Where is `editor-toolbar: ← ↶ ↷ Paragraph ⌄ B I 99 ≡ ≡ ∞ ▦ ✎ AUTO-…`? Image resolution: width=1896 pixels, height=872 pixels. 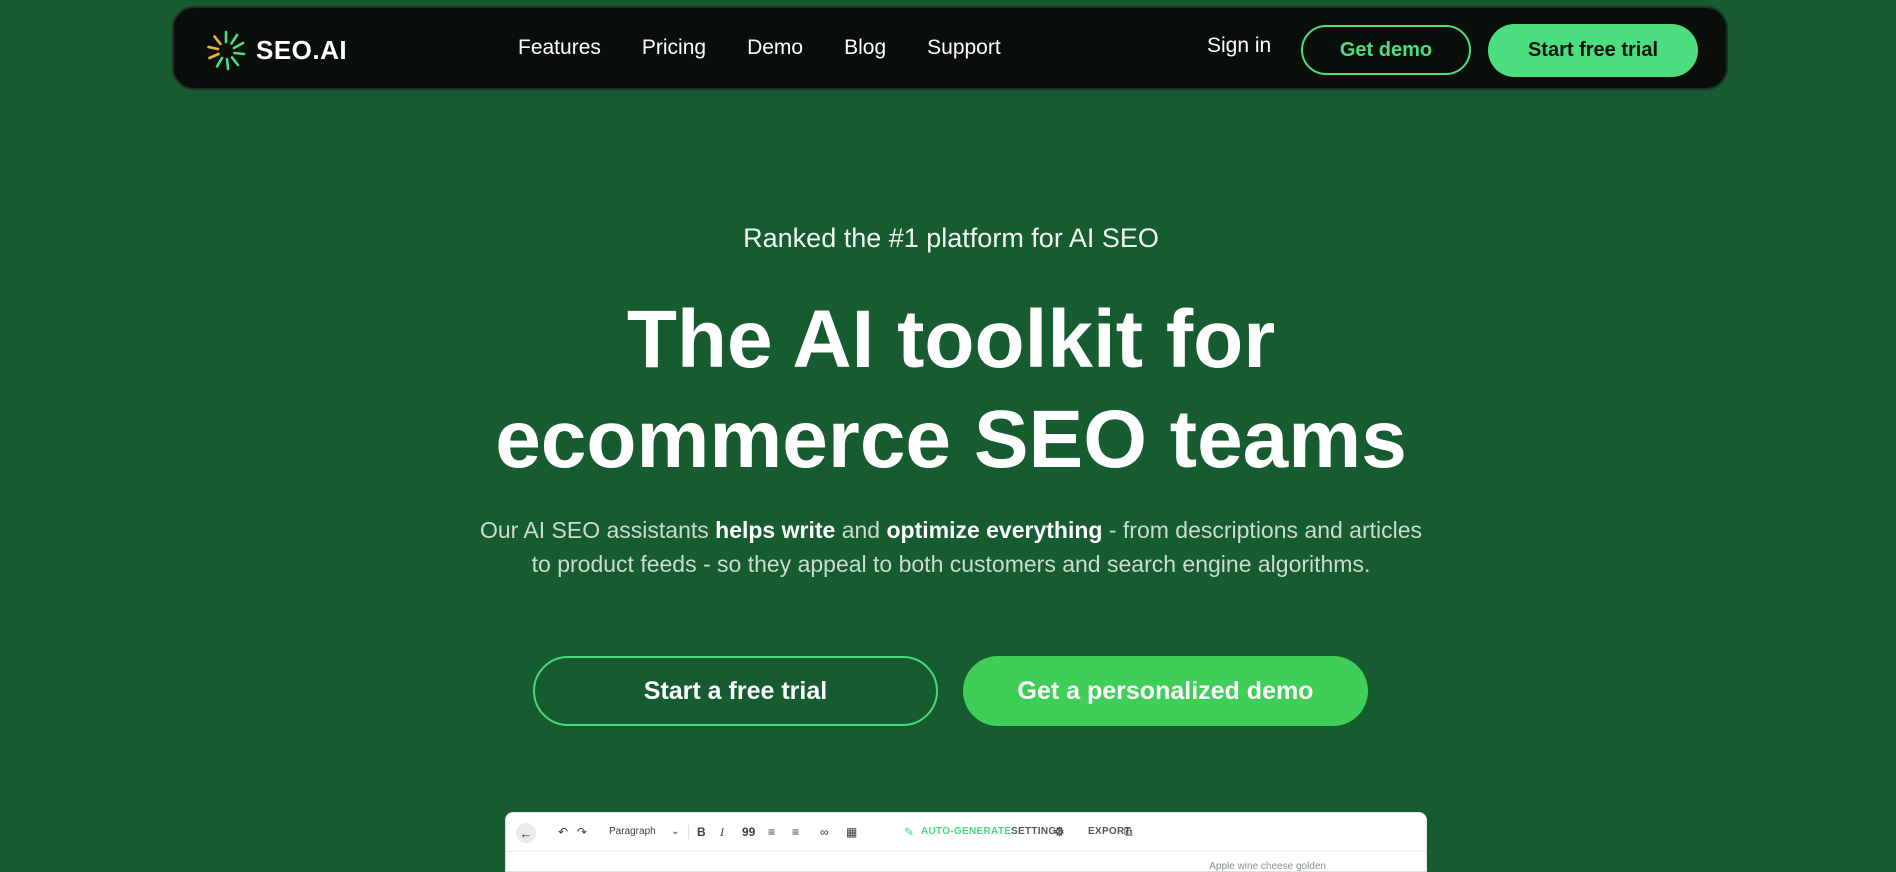
editor-toolbar: ← ↶ ↷ Paragraph ⌄ B I 99 ≡ ≡ ∞ ▦ ✎ AUTO-… is located at coordinates (966, 832).